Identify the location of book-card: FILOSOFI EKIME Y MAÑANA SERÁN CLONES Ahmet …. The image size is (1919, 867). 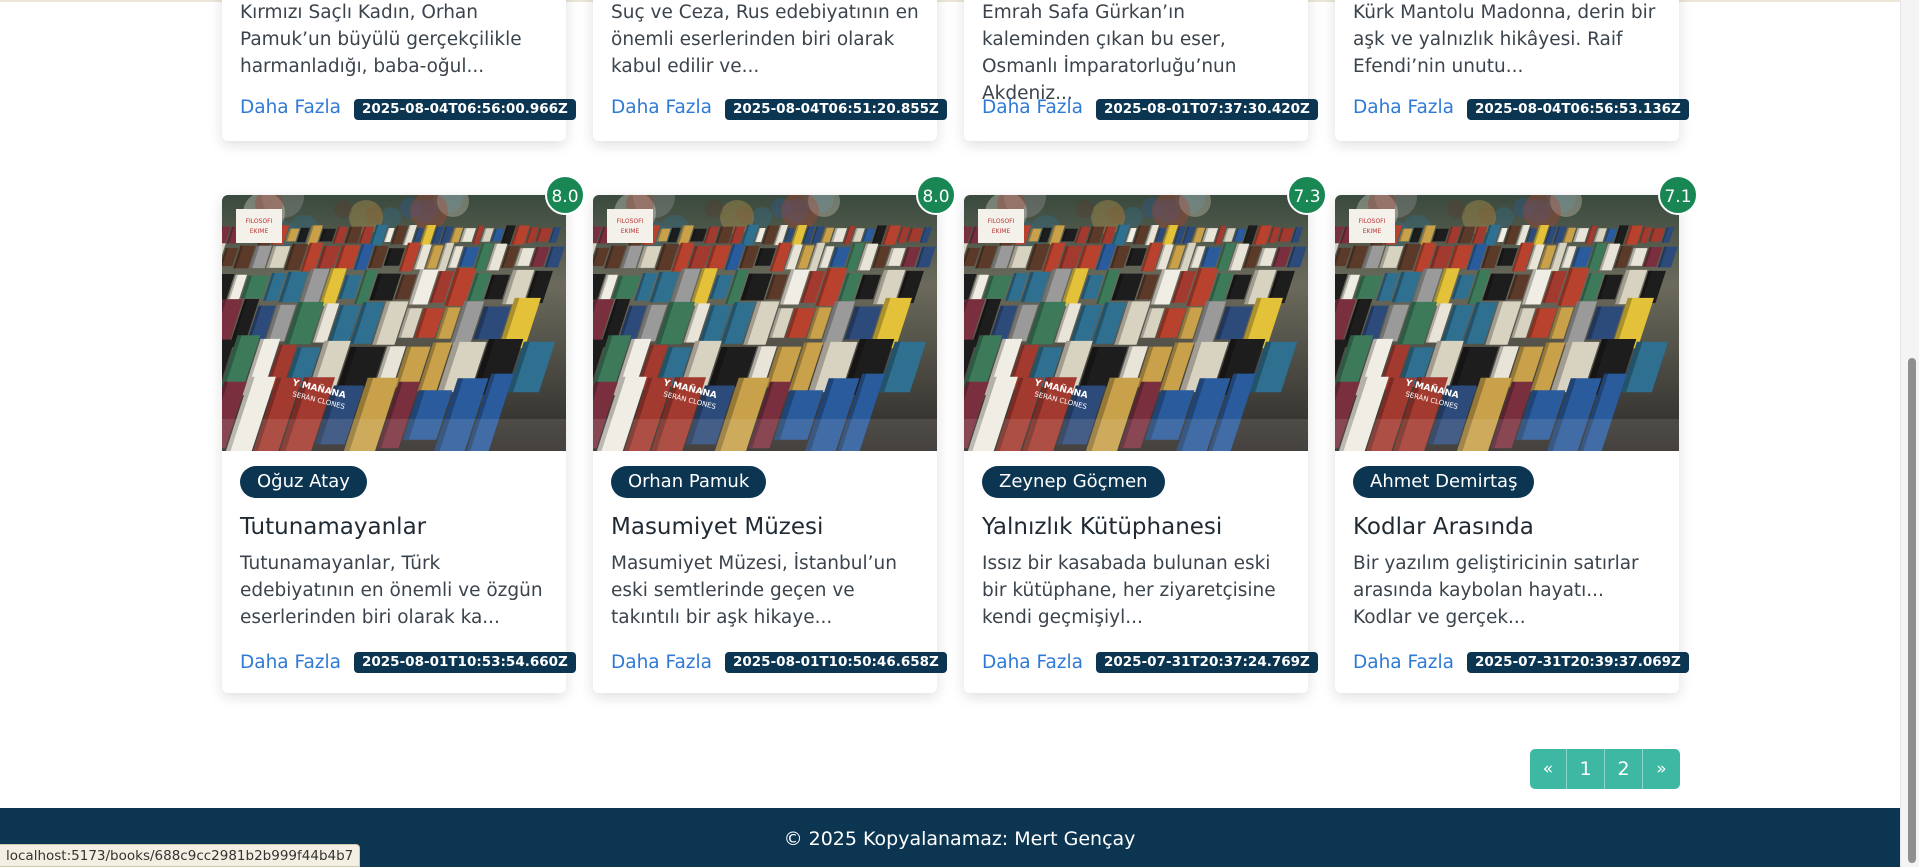
(1512, 444).